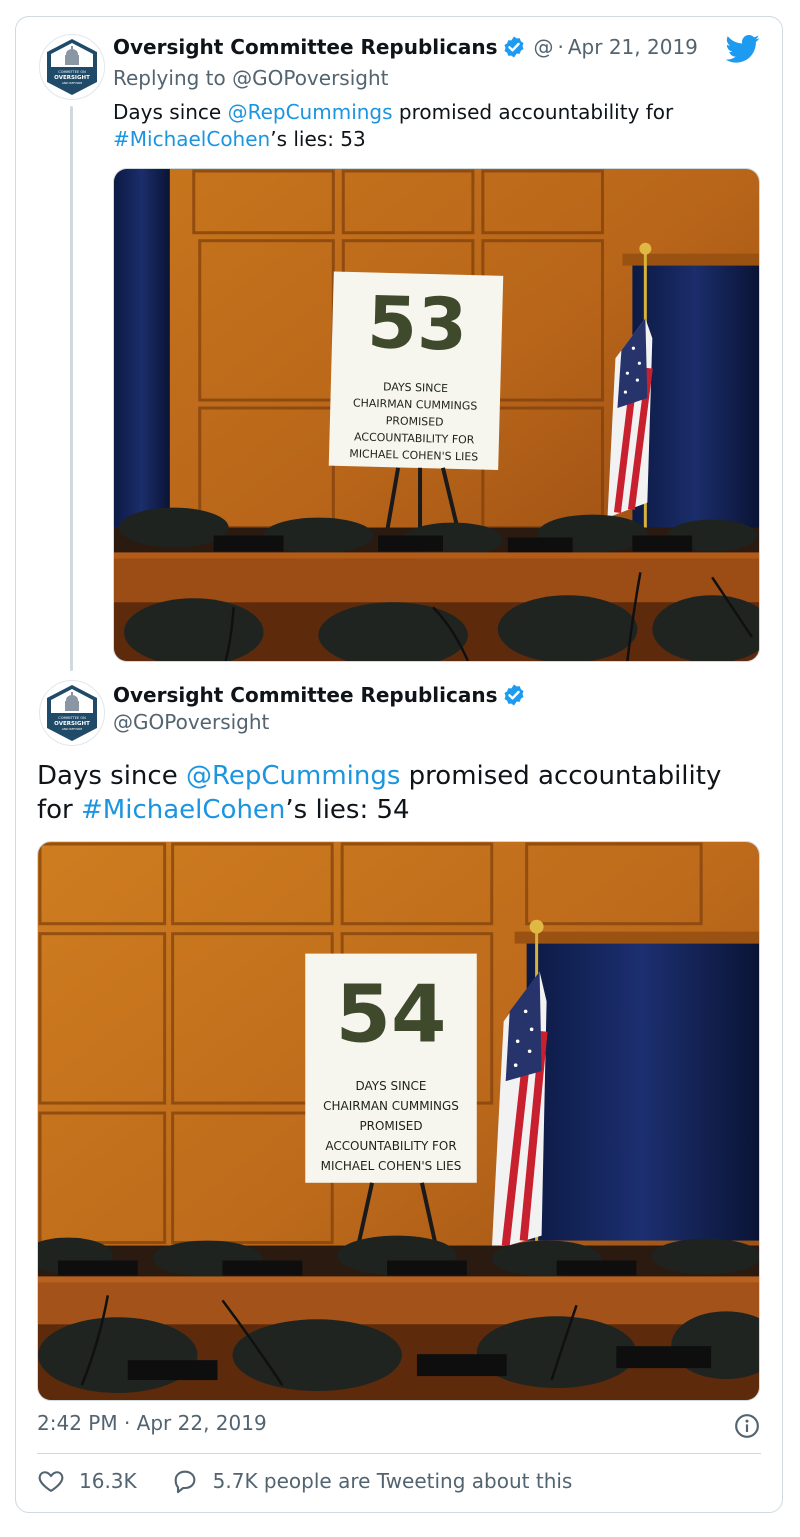  I want to click on like-button: 16.3K, so click(87, 1481).